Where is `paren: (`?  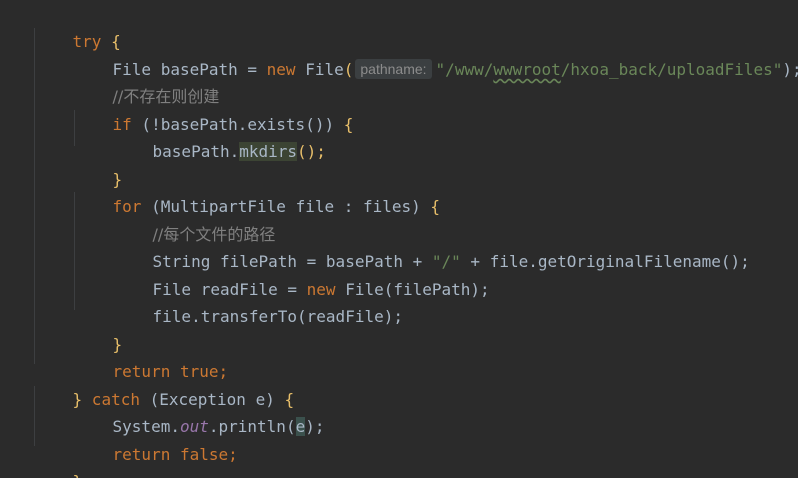 paren: ( is located at coordinates (348, 69).